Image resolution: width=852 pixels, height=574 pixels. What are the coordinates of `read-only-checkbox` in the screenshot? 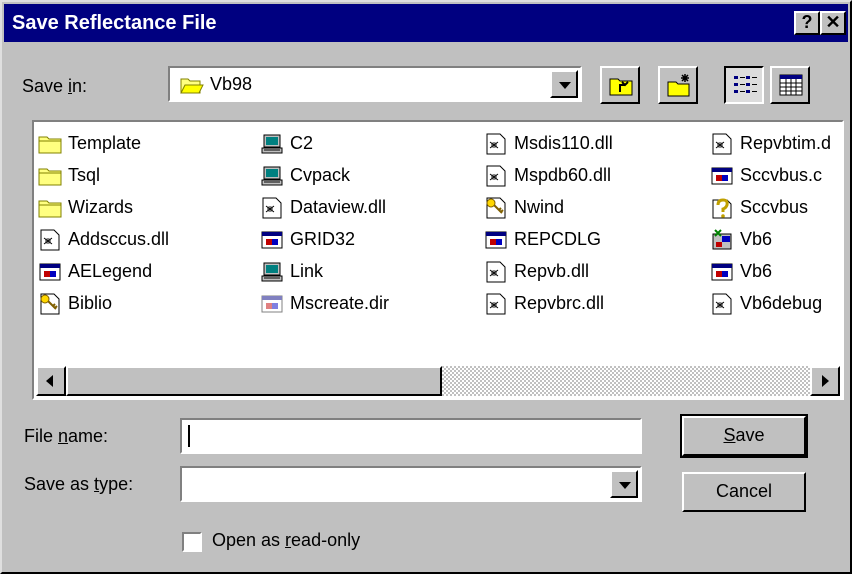 It's located at (192, 542).